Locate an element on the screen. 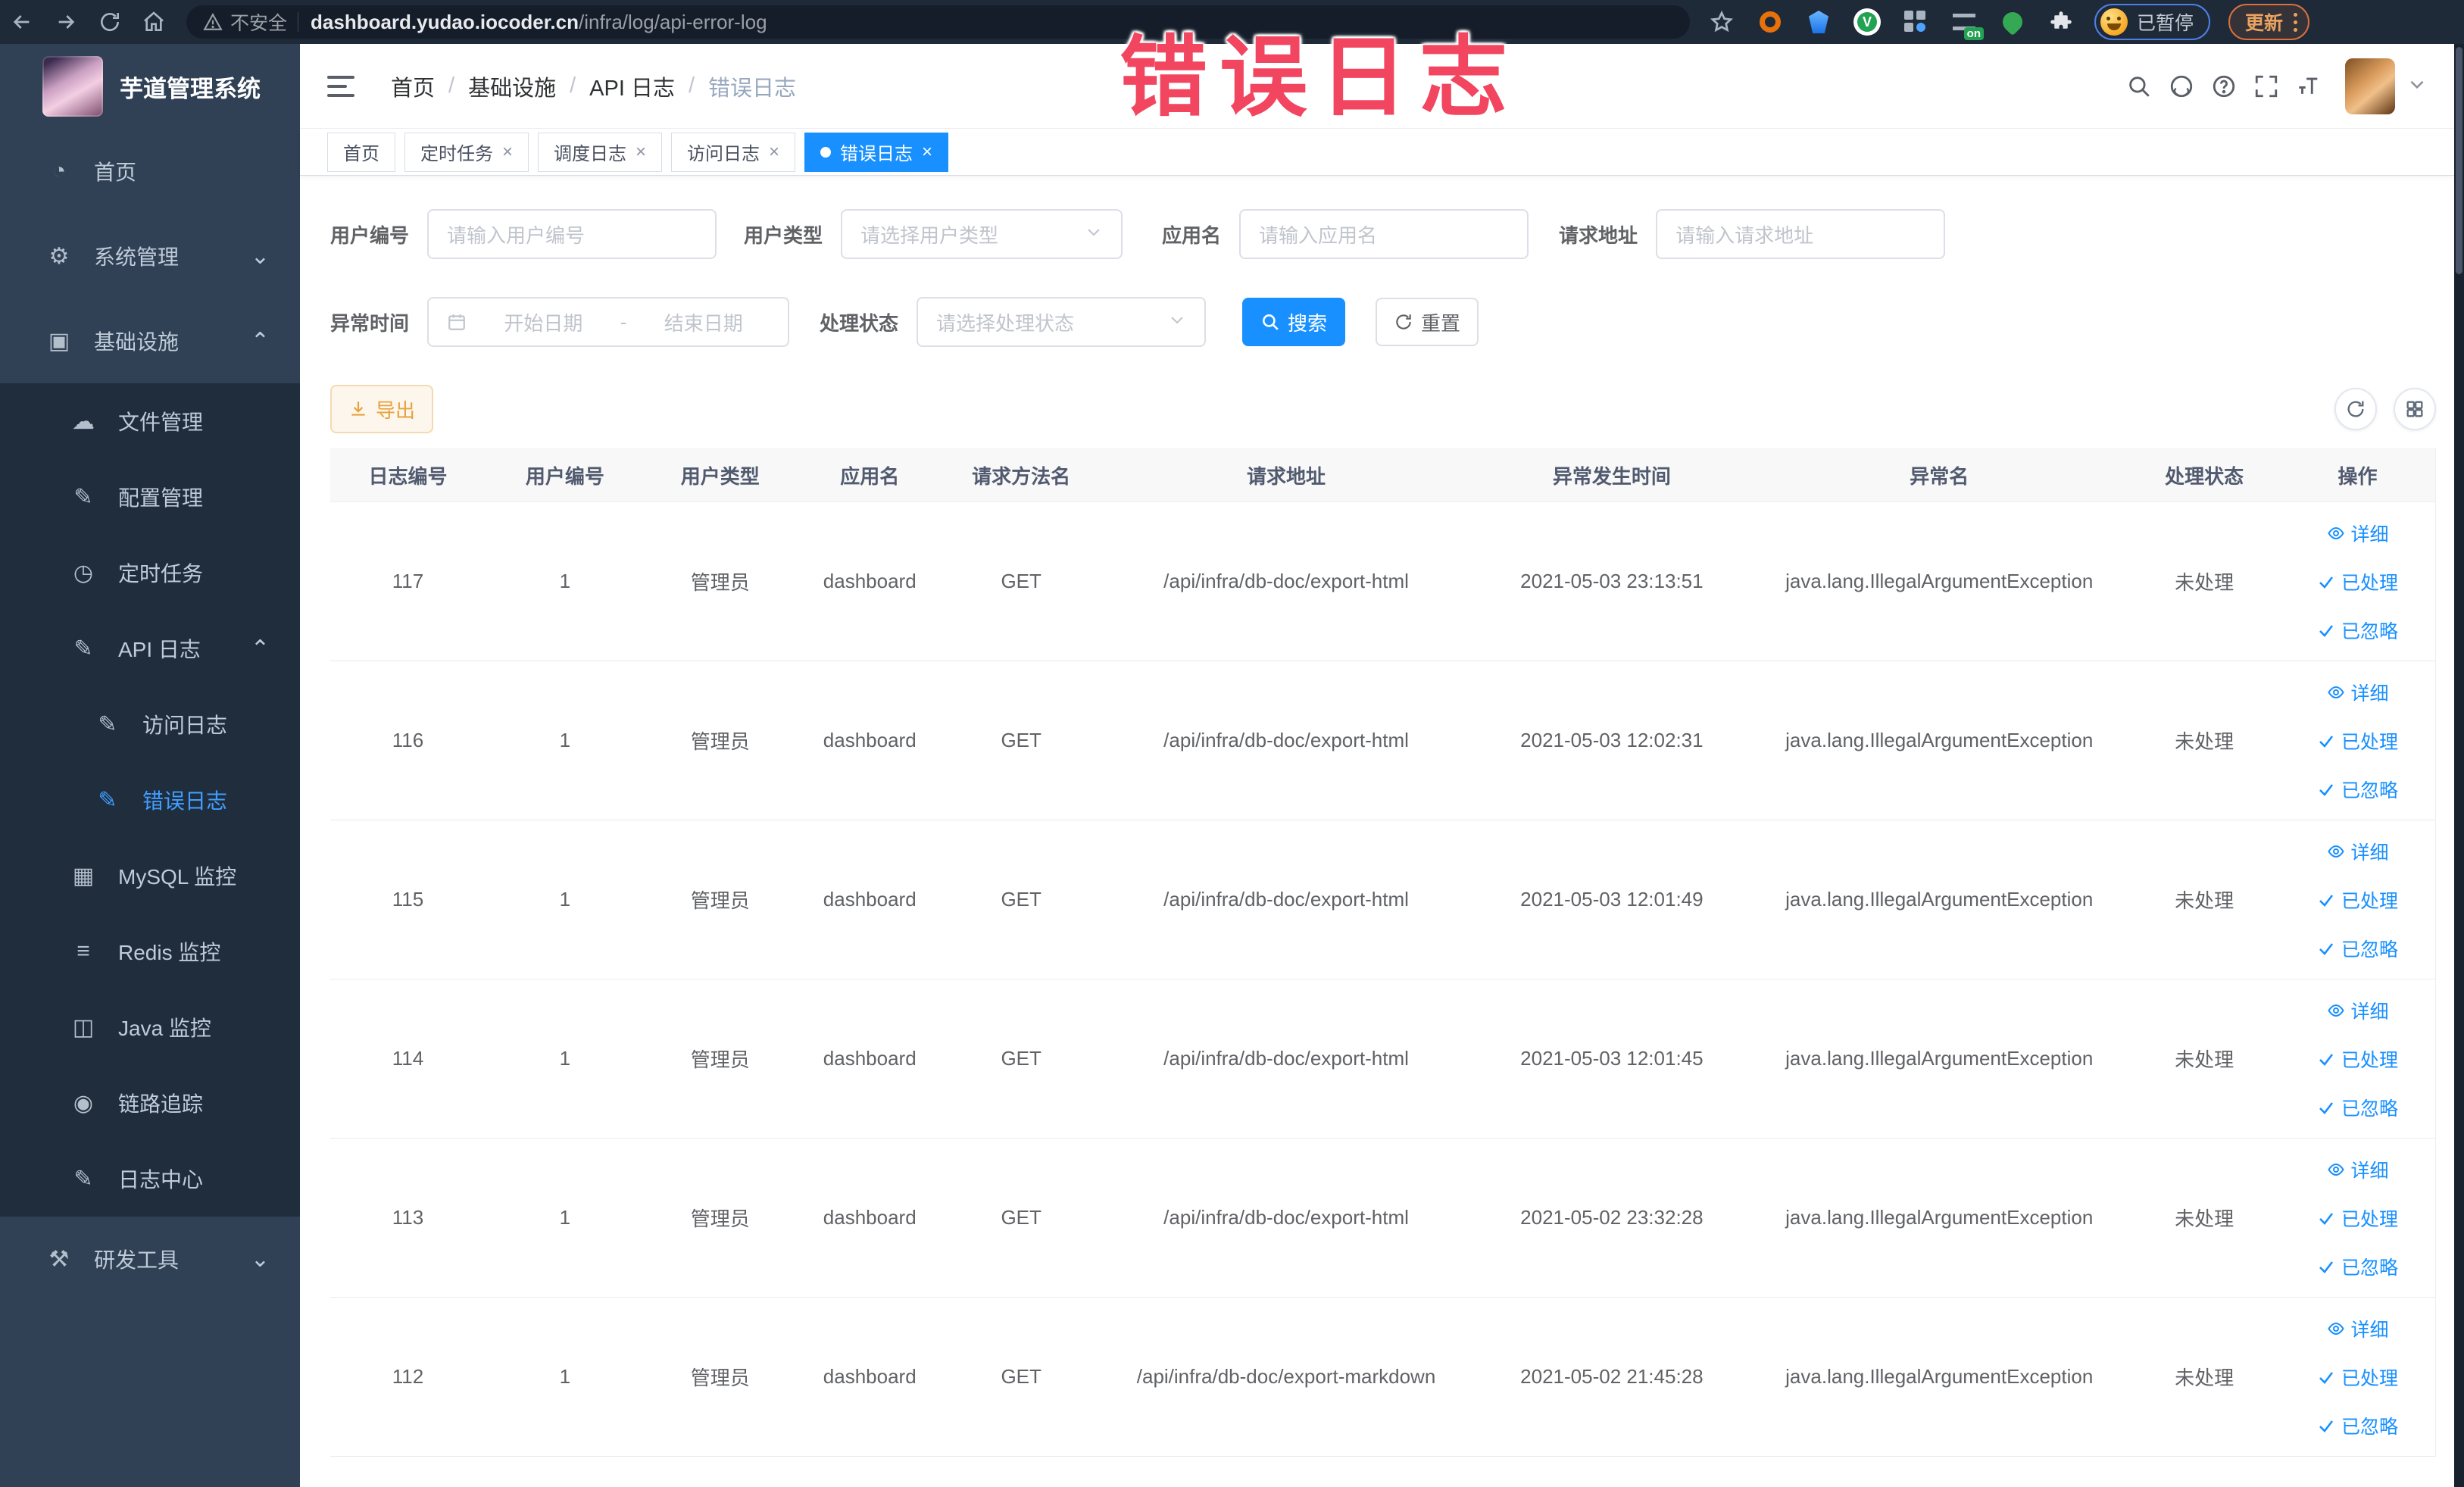 The image size is (2464, 1487). request-url-input: 请输入请求地址 is located at coordinates (1801, 234).